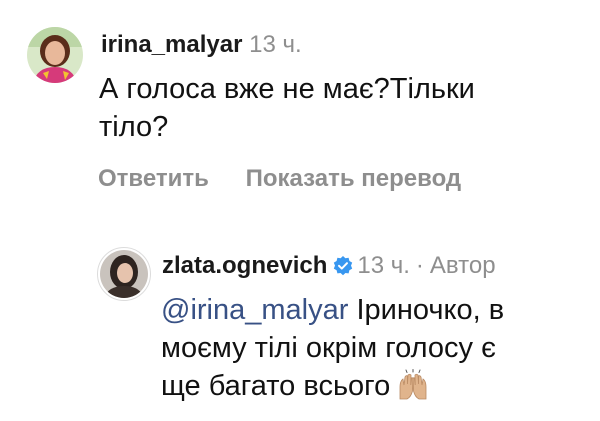  What do you see at coordinates (462, 265) in the screenshot?
I see `author-label: Автор` at bounding box center [462, 265].